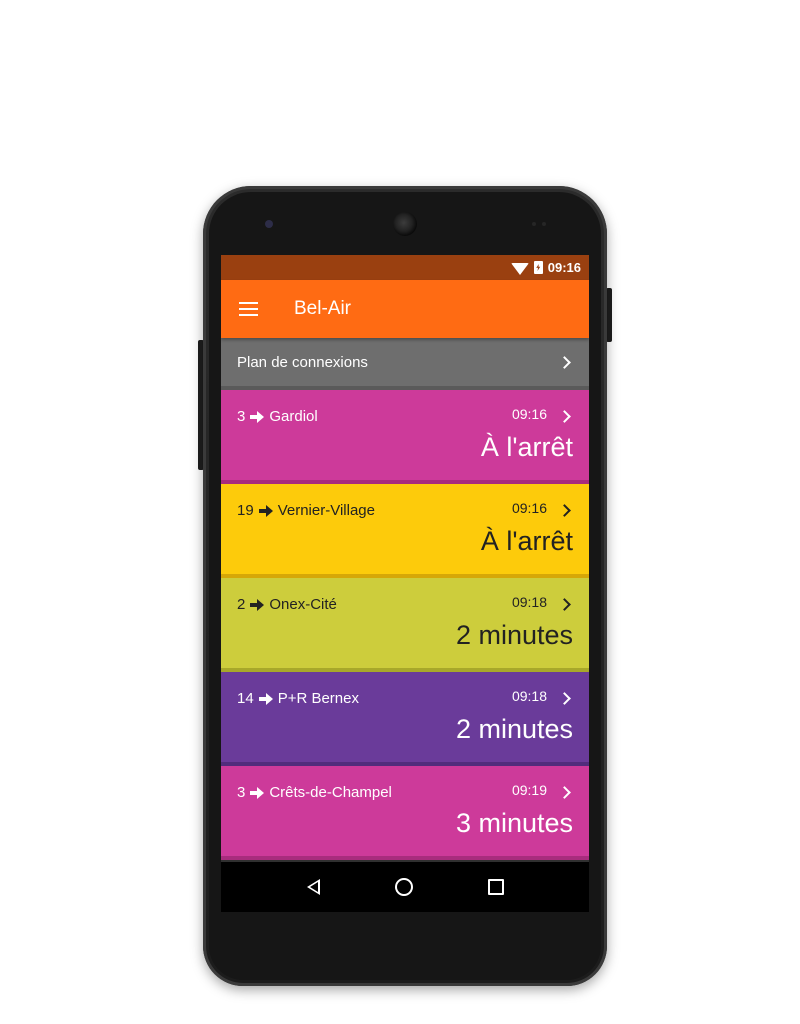 The image size is (800, 1024). I want to click on departure-card: 3 Crêts-de-Champel 09:19 3 minutes, so click(405, 813).